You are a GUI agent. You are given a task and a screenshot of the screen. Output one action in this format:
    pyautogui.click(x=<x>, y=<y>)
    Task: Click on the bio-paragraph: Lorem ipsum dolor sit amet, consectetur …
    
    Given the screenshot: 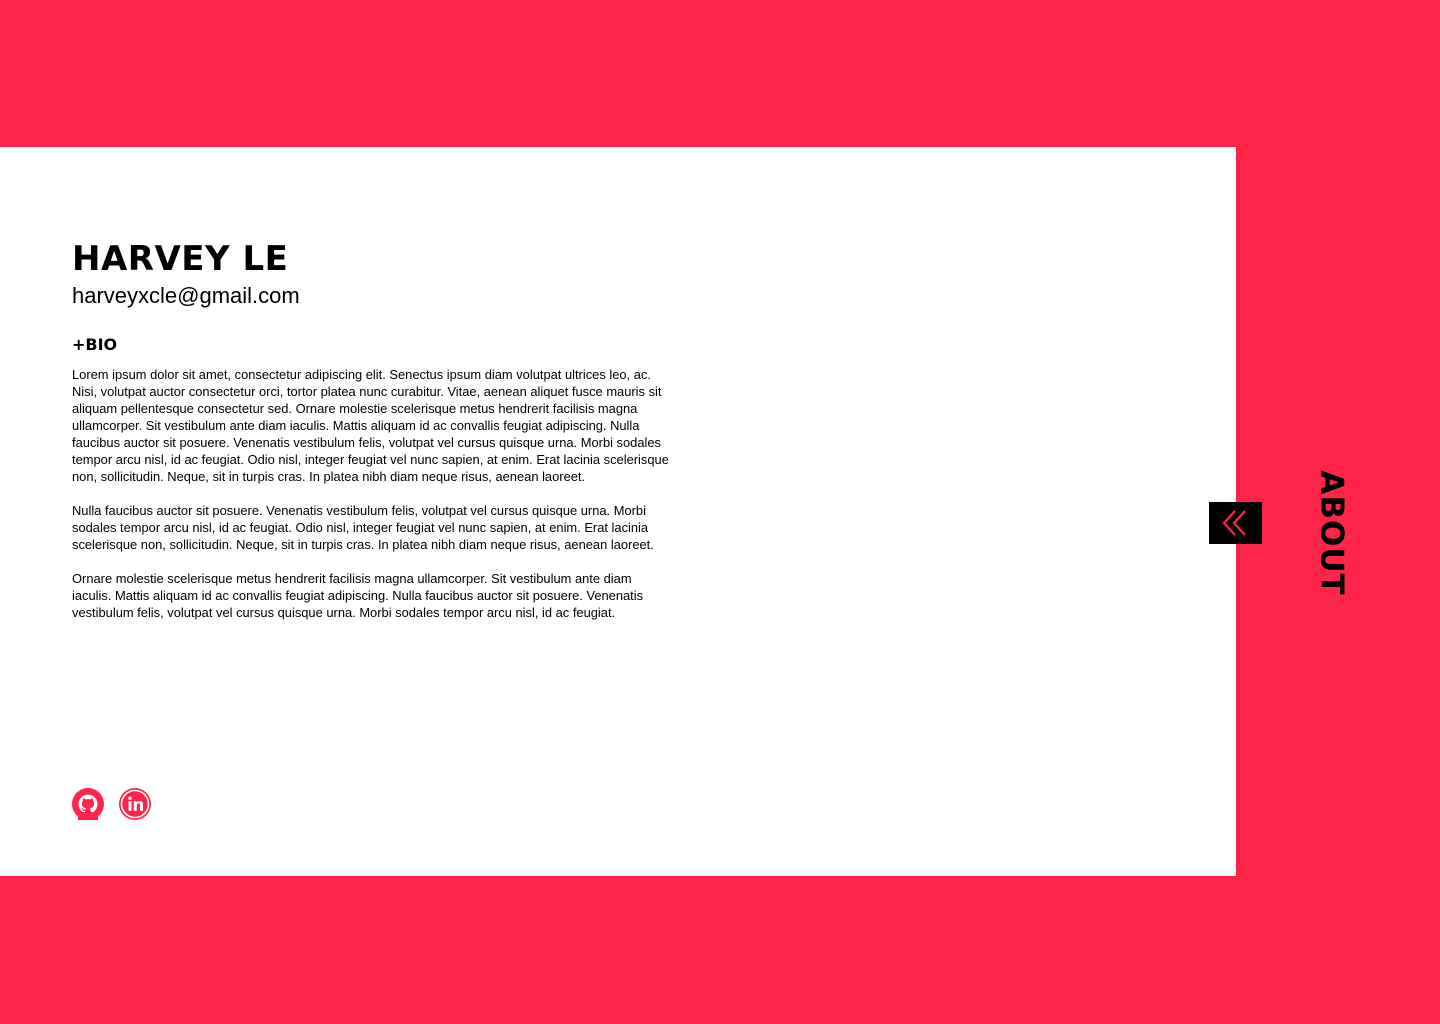 What is the action you would take?
    pyautogui.click(x=370, y=425)
    